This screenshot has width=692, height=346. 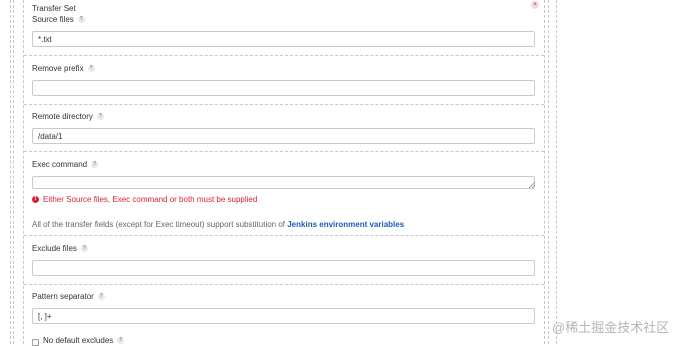 What do you see at coordinates (23, 172) in the screenshot?
I see `section-left-border` at bounding box center [23, 172].